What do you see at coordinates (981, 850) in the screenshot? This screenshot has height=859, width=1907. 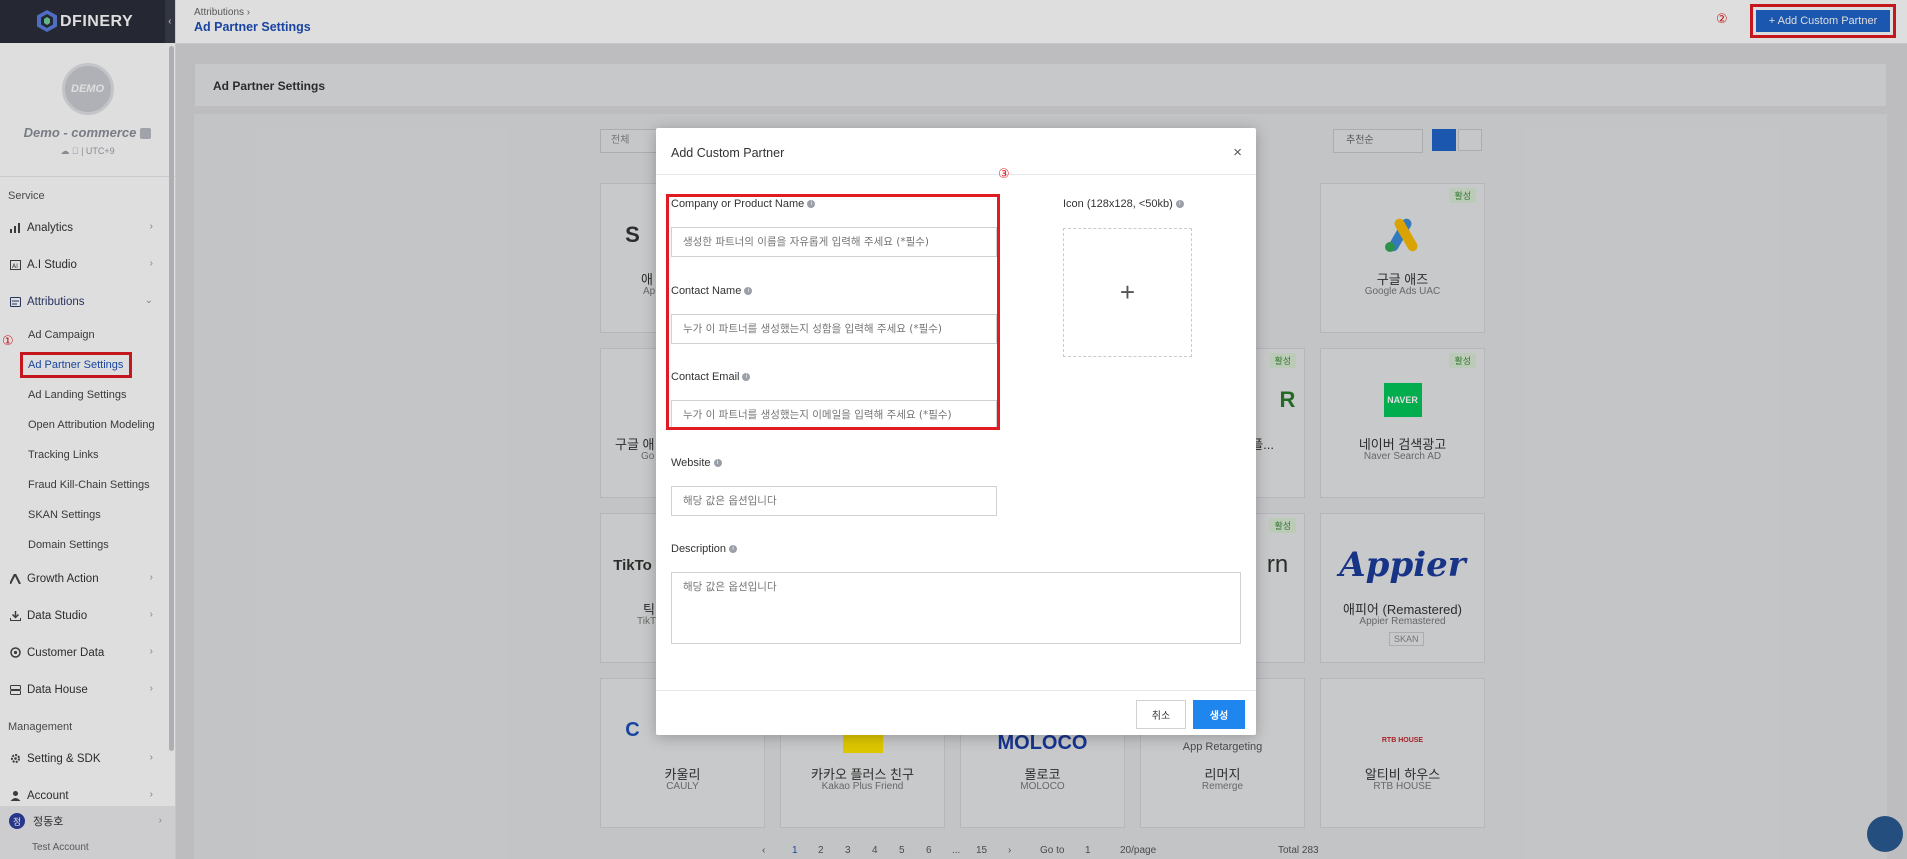 I see `page-link: 15` at bounding box center [981, 850].